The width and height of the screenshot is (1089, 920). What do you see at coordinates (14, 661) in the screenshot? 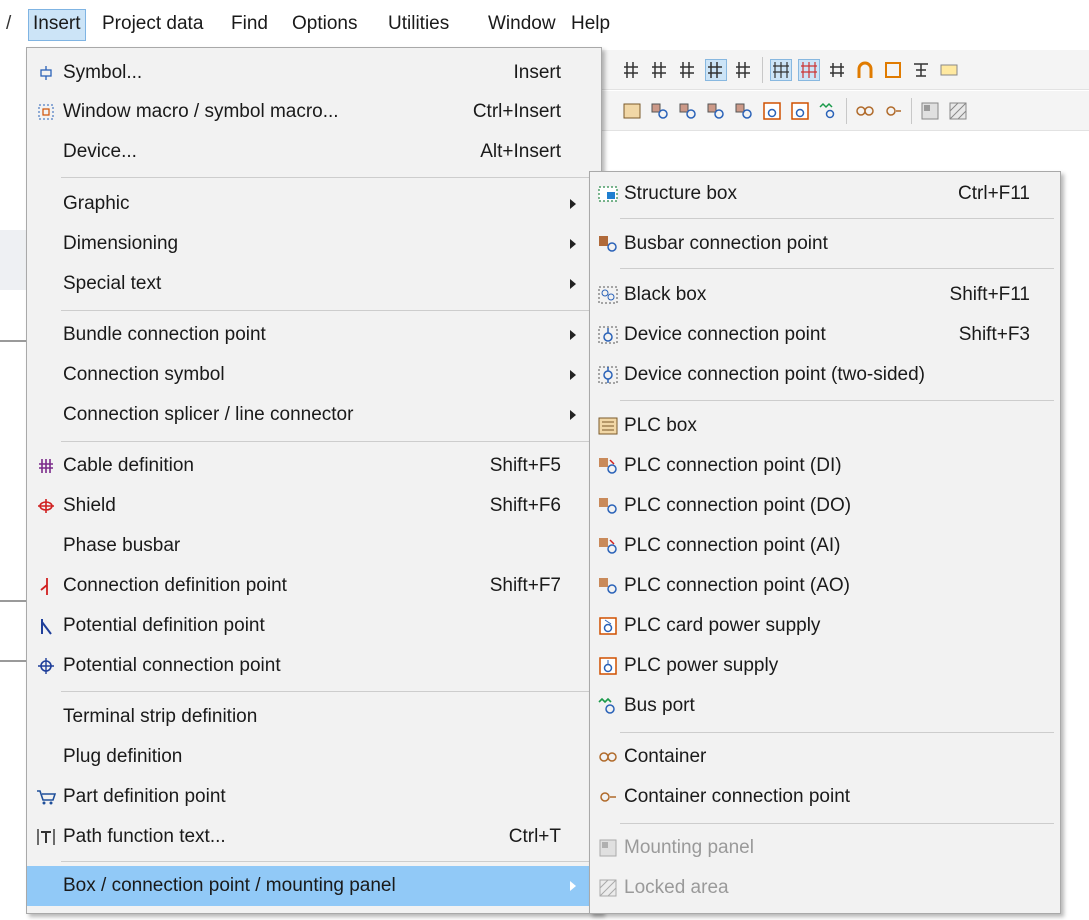
I see `background-divider` at bounding box center [14, 661].